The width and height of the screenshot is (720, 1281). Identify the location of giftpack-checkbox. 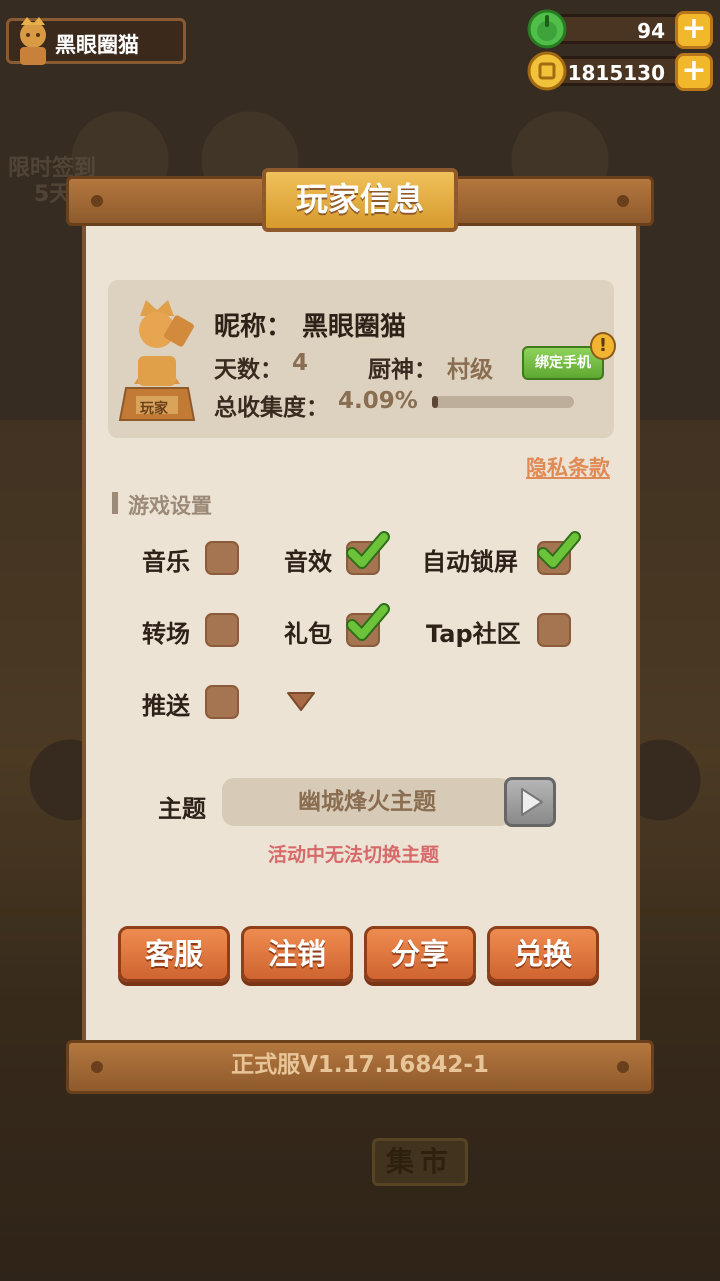
(368, 625).